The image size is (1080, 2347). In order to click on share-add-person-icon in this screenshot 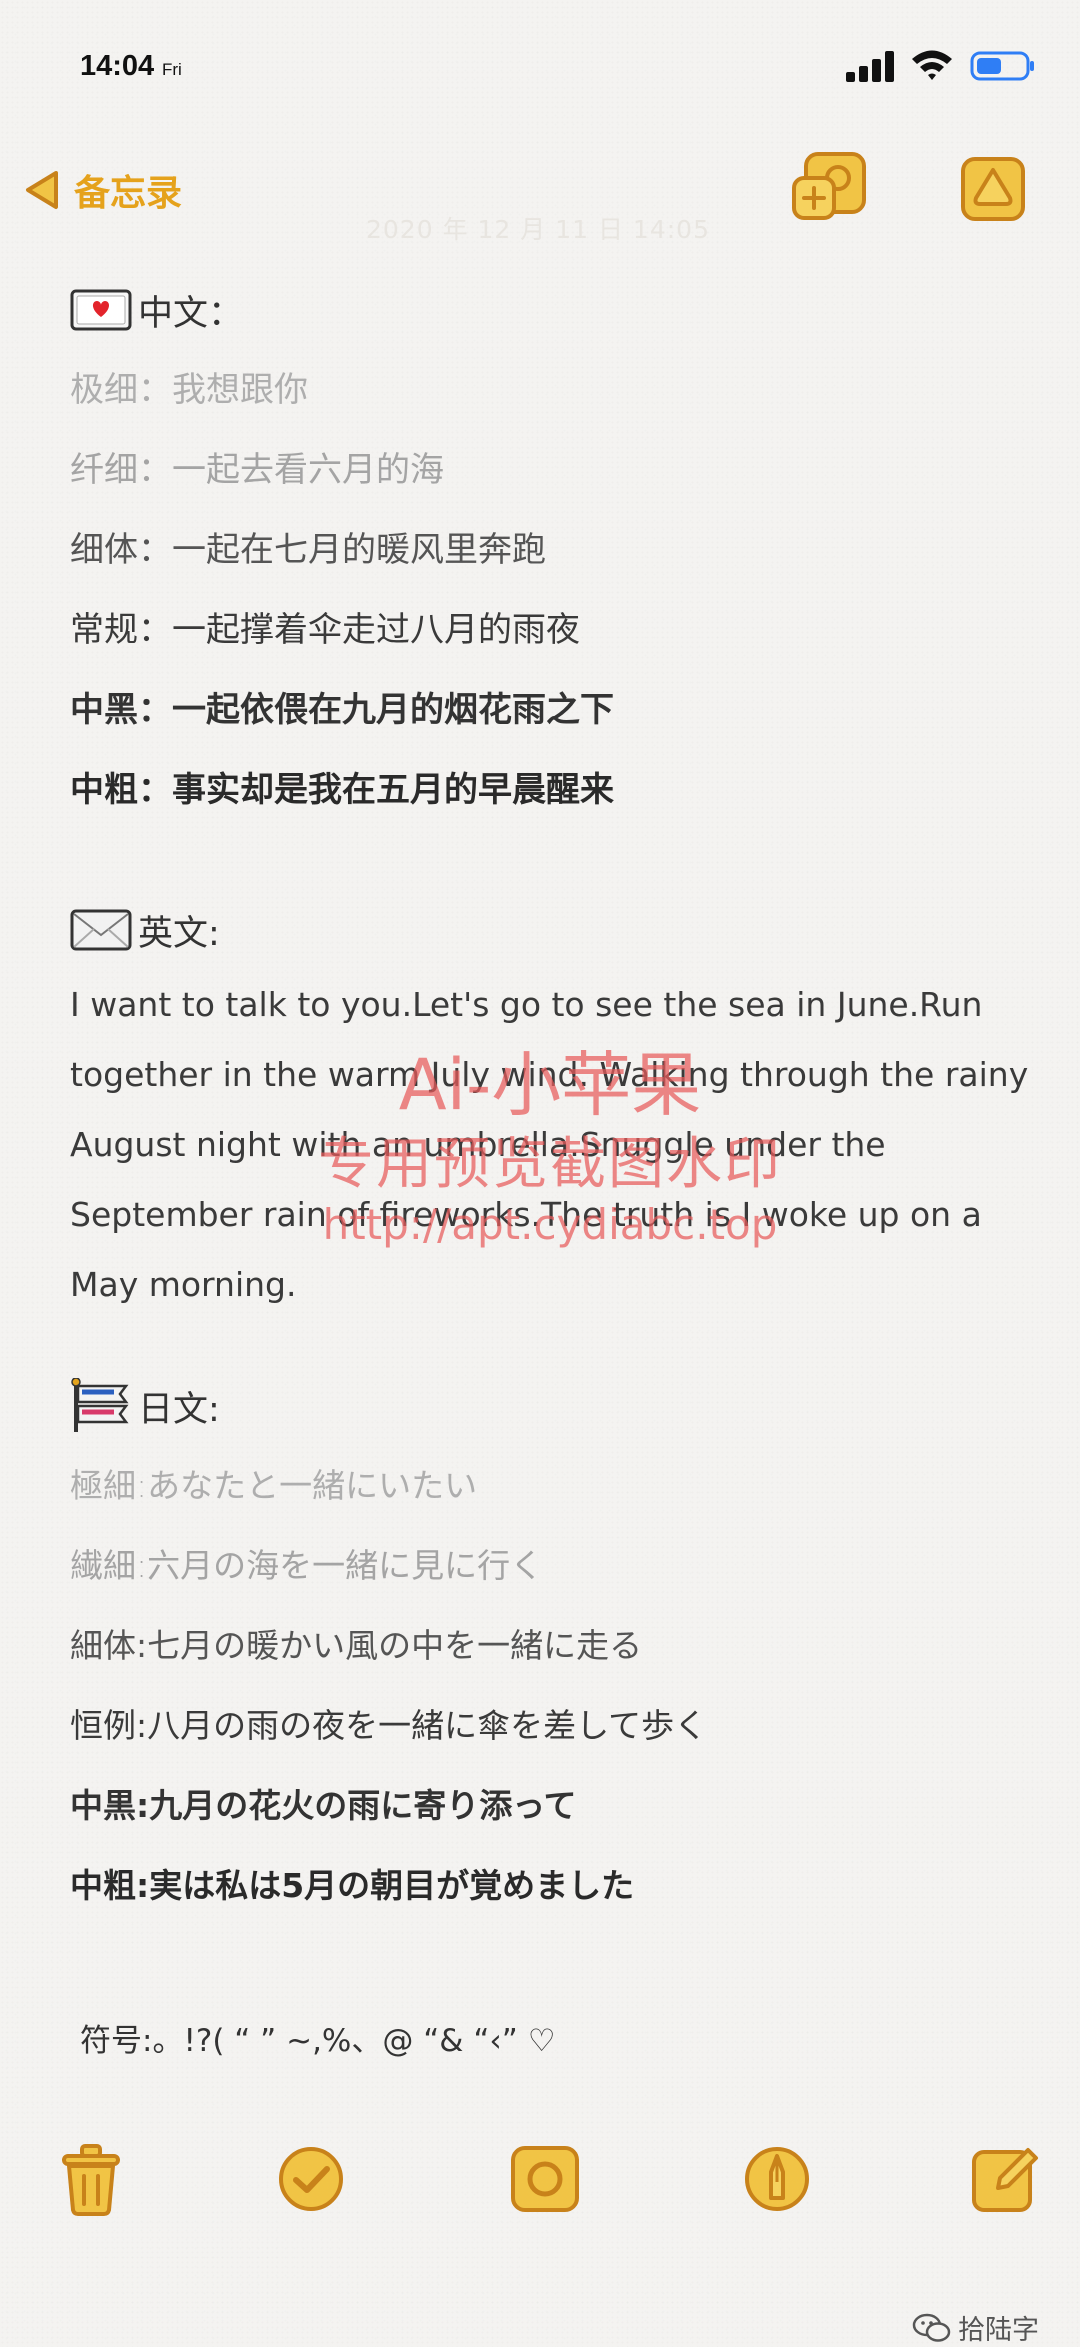, I will do `click(830, 190)`.